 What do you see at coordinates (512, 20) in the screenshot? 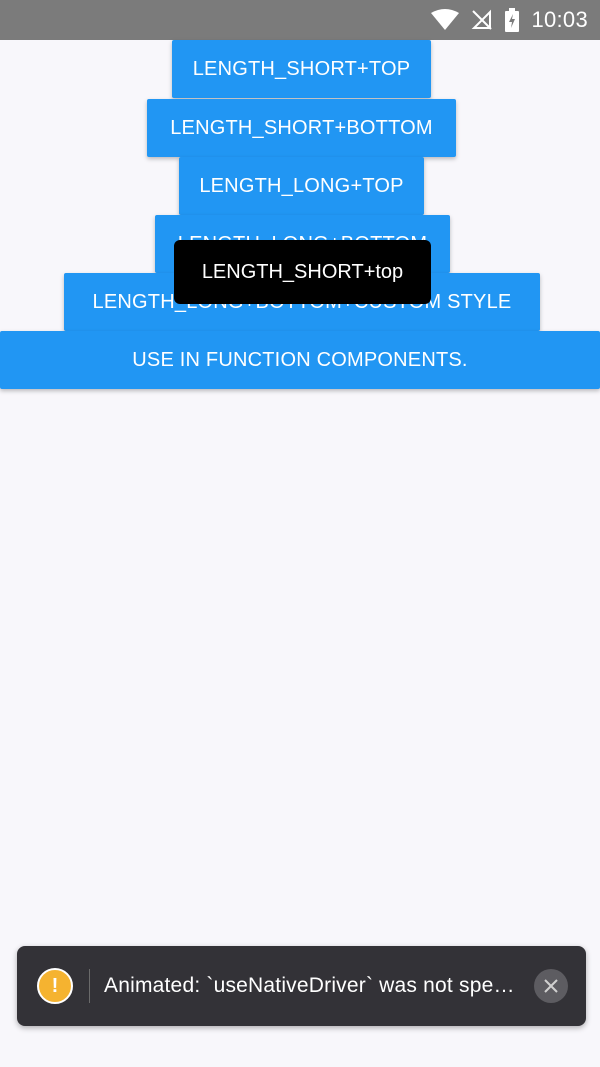
I see `battery-charging-icon` at bounding box center [512, 20].